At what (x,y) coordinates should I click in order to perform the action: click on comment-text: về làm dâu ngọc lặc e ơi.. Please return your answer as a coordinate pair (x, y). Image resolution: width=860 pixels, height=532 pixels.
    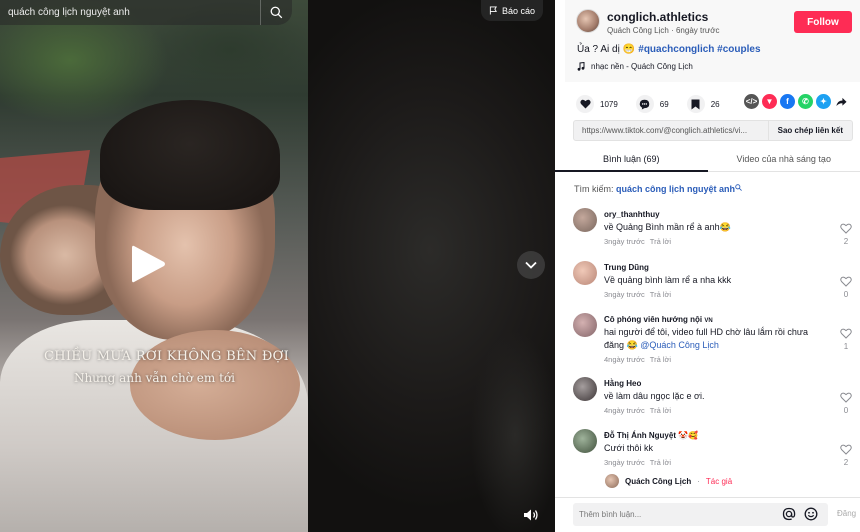
    Looking at the image, I should click on (654, 396).